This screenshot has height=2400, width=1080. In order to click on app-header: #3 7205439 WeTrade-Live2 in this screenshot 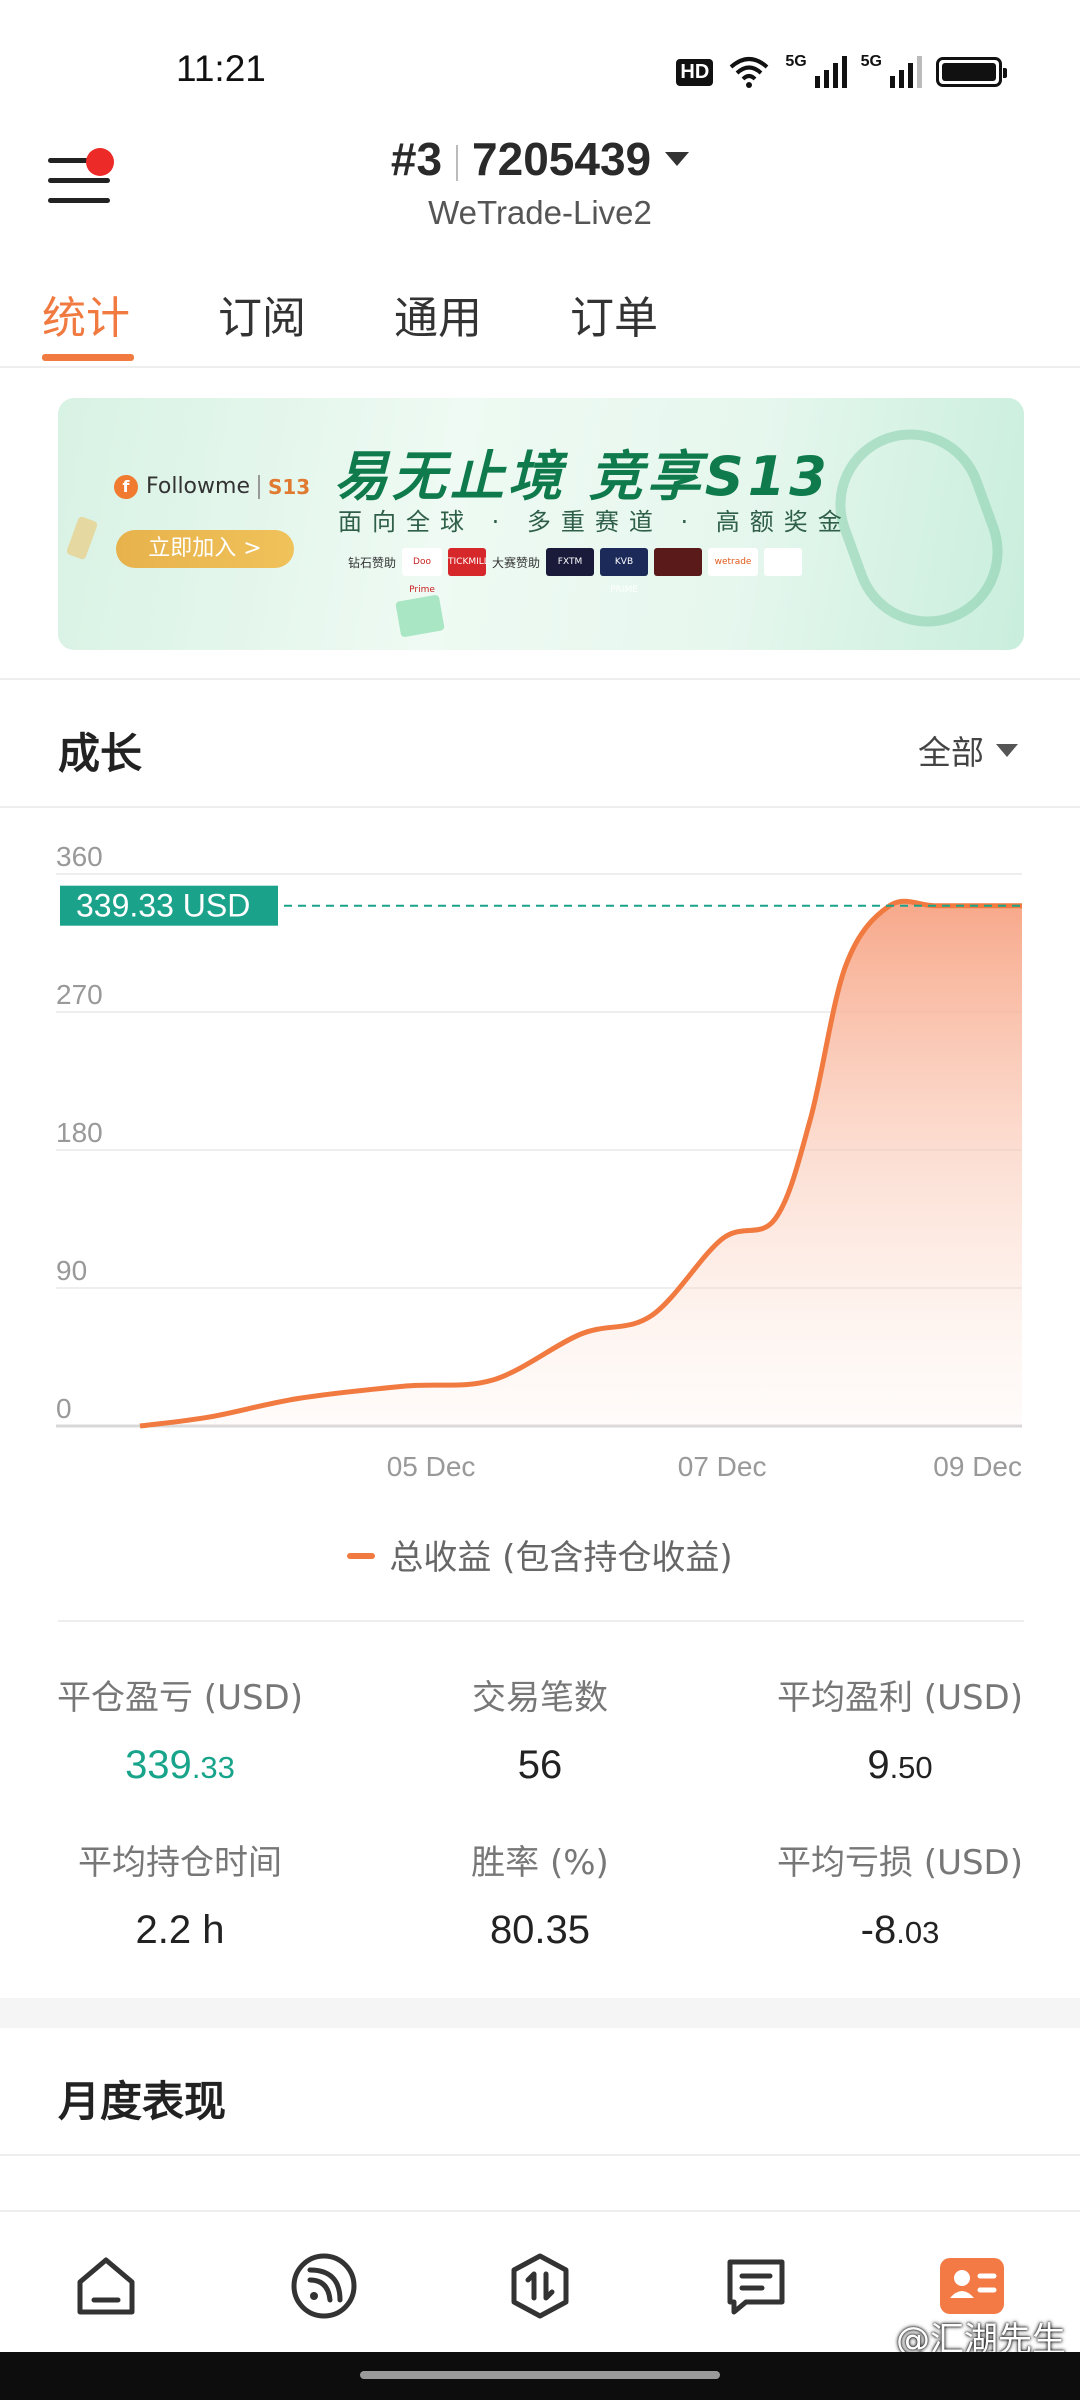, I will do `click(540, 185)`.